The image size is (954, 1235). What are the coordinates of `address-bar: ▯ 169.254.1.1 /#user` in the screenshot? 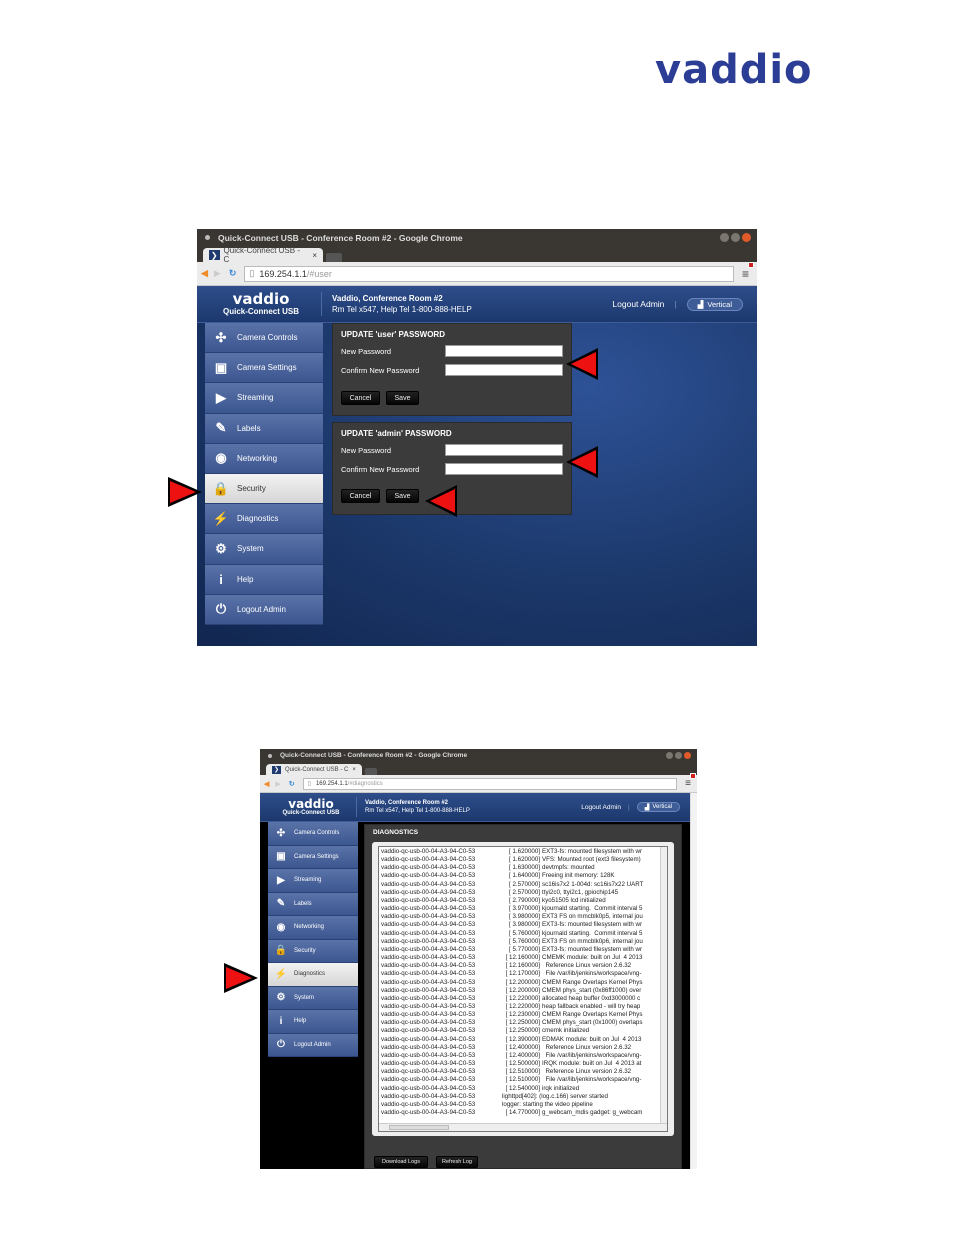 It's located at (489, 273).